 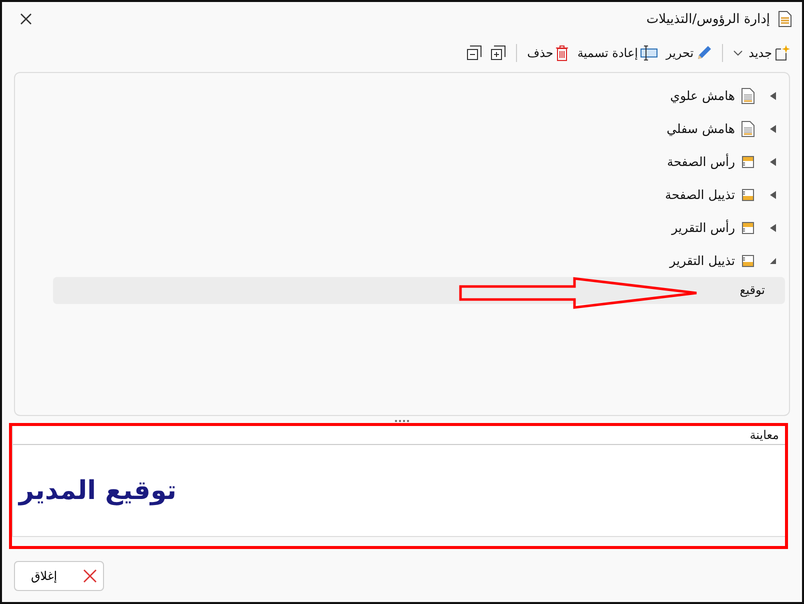 What do you see at coordinates (98, 491) in the screenshot?
I see `preview-text: توقيع المدير` at bounding box center [98, 491].